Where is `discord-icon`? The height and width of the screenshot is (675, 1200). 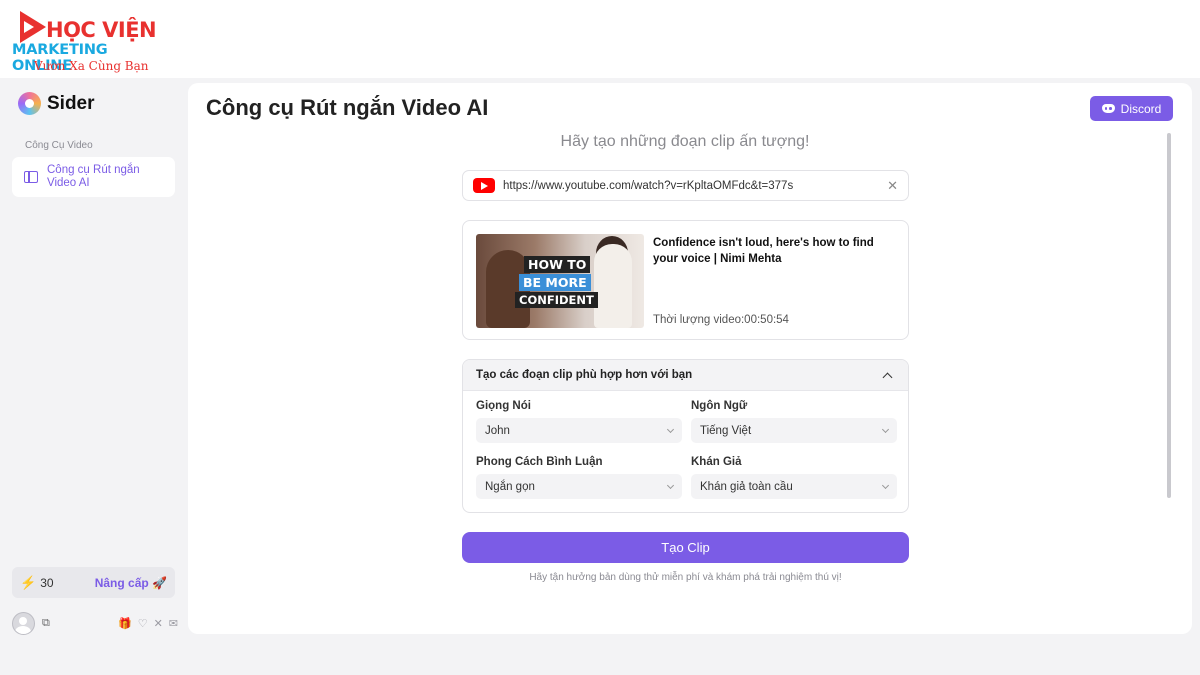
discord-icon is located at coordinates (1108, 108).